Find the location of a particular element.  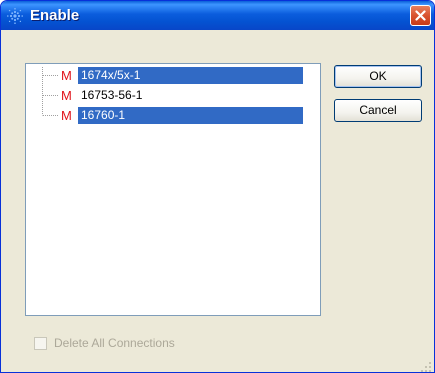

close-button is located at coordinates (420, 15).